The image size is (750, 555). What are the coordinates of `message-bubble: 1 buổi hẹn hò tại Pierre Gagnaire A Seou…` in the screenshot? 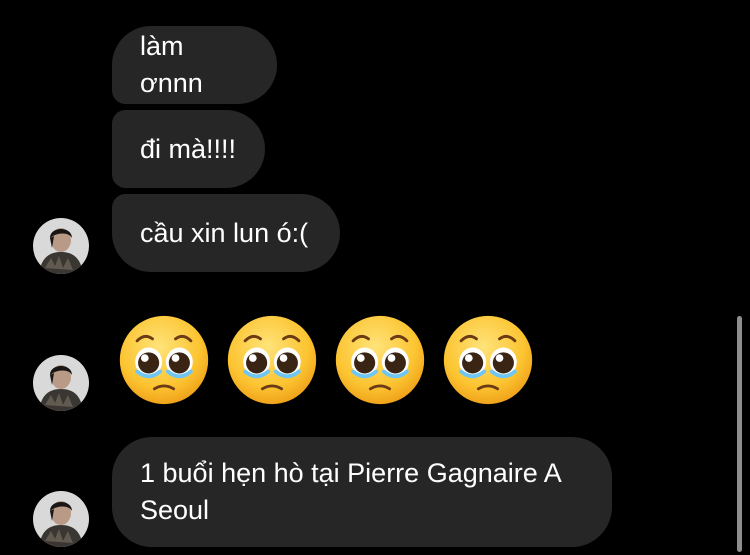 It's located at (362, 492).